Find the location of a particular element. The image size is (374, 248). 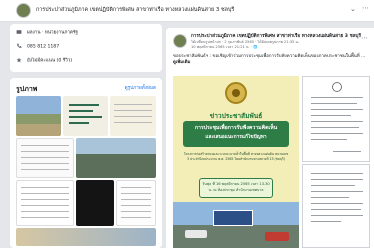

category-row: ผลงาน · หน่วยงานภาครัฐ is located at coordinates (47, 33).